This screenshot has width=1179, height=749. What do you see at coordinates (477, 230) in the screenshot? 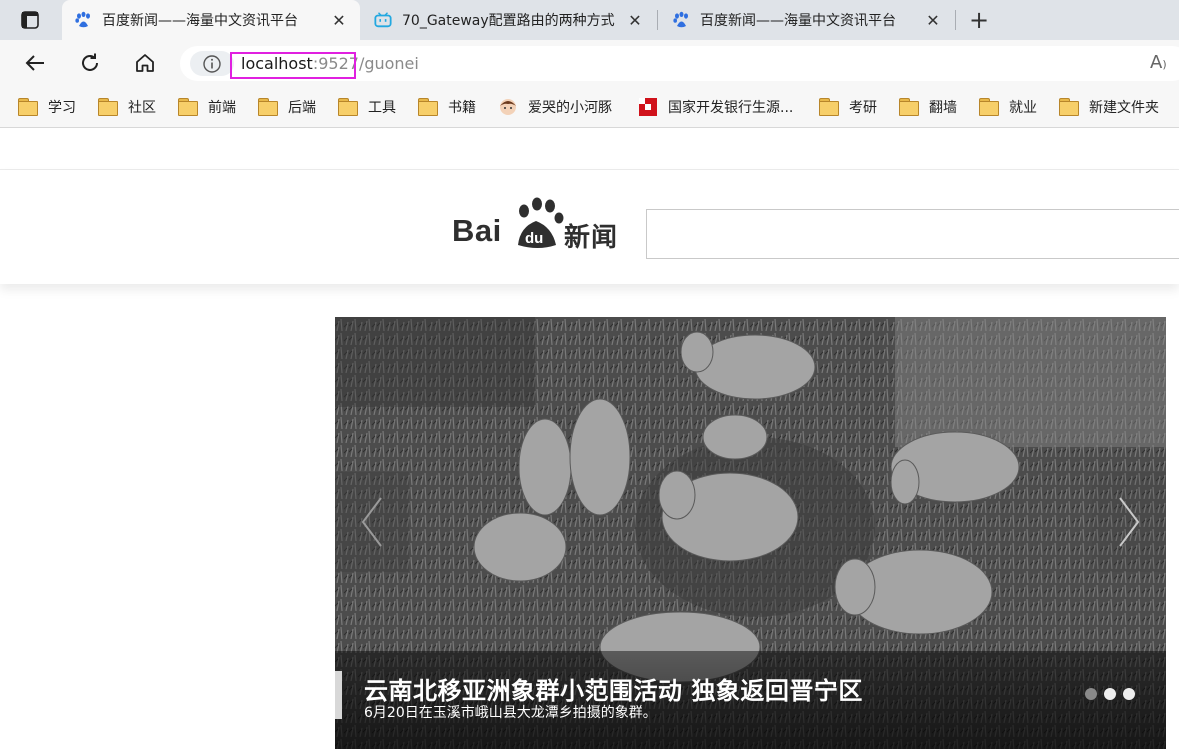
I see `logo-bai-text: Bai` at bounding box center [477, 230].